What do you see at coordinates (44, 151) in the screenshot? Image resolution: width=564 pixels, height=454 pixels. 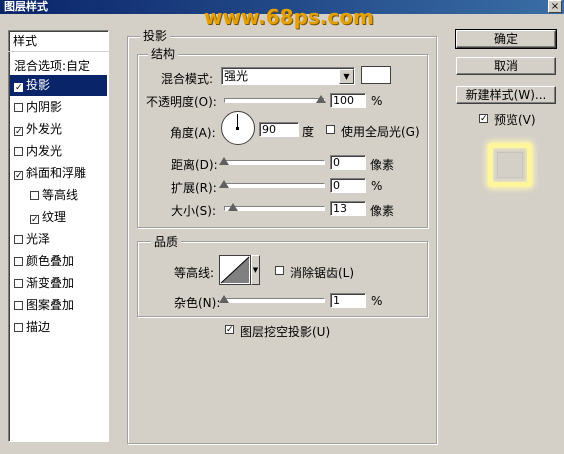 I see `sidebar-item-label: 内发光` at bounding box center [44, 151].